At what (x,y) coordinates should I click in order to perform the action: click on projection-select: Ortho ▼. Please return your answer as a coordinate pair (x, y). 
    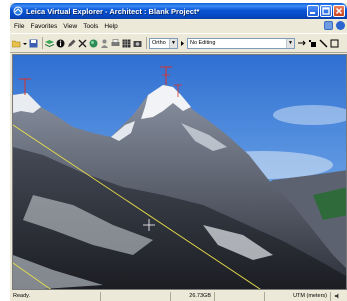
    Looking at the image, I should click on (163, 43).